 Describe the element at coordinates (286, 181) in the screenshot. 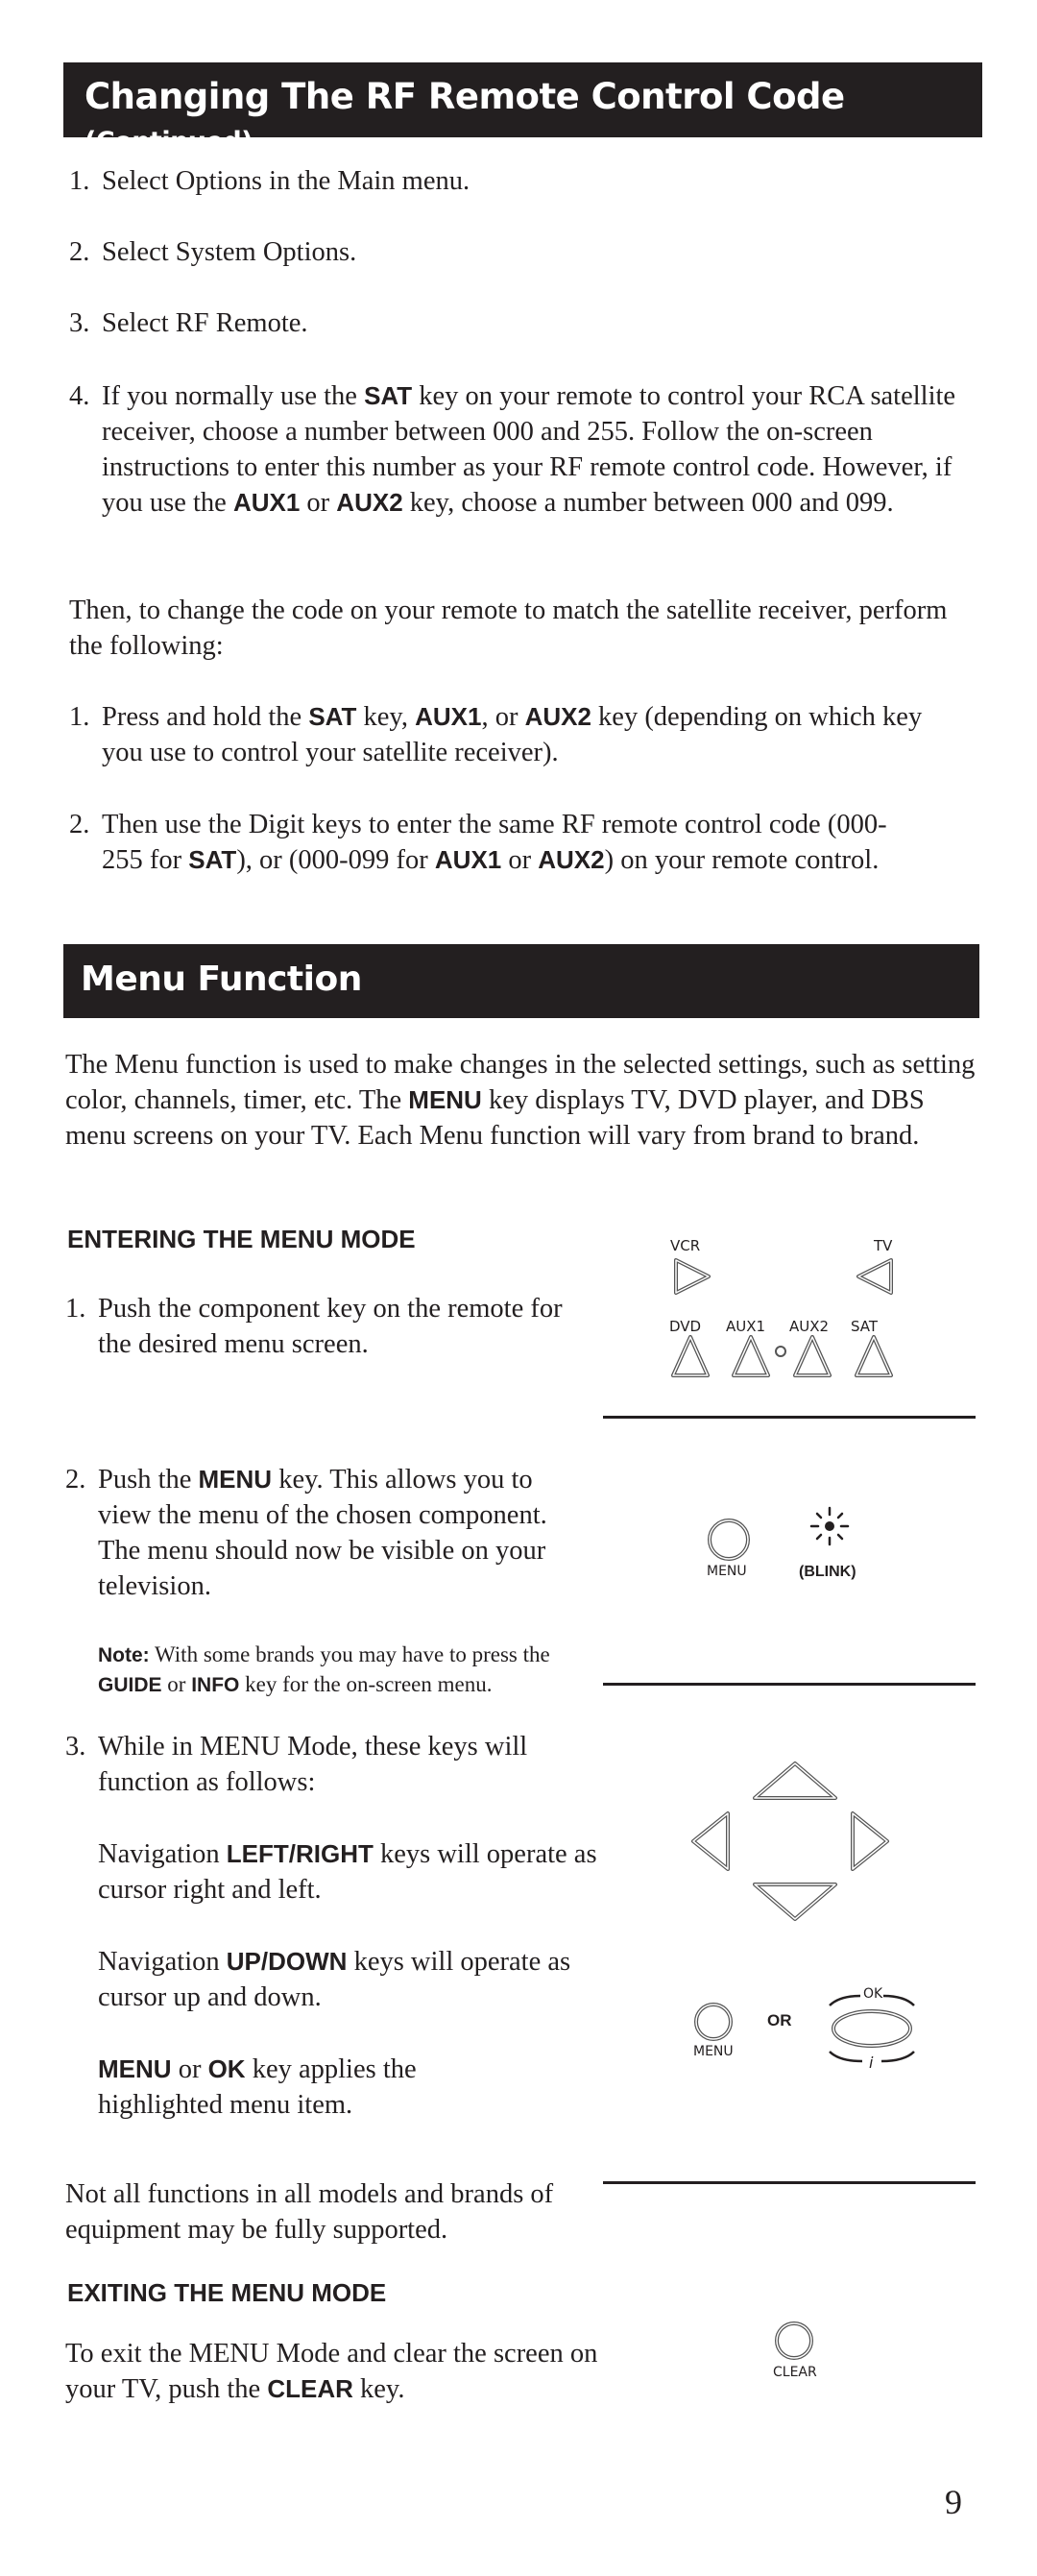

I see `step-text: Select Options in the Main menu.` at that location.